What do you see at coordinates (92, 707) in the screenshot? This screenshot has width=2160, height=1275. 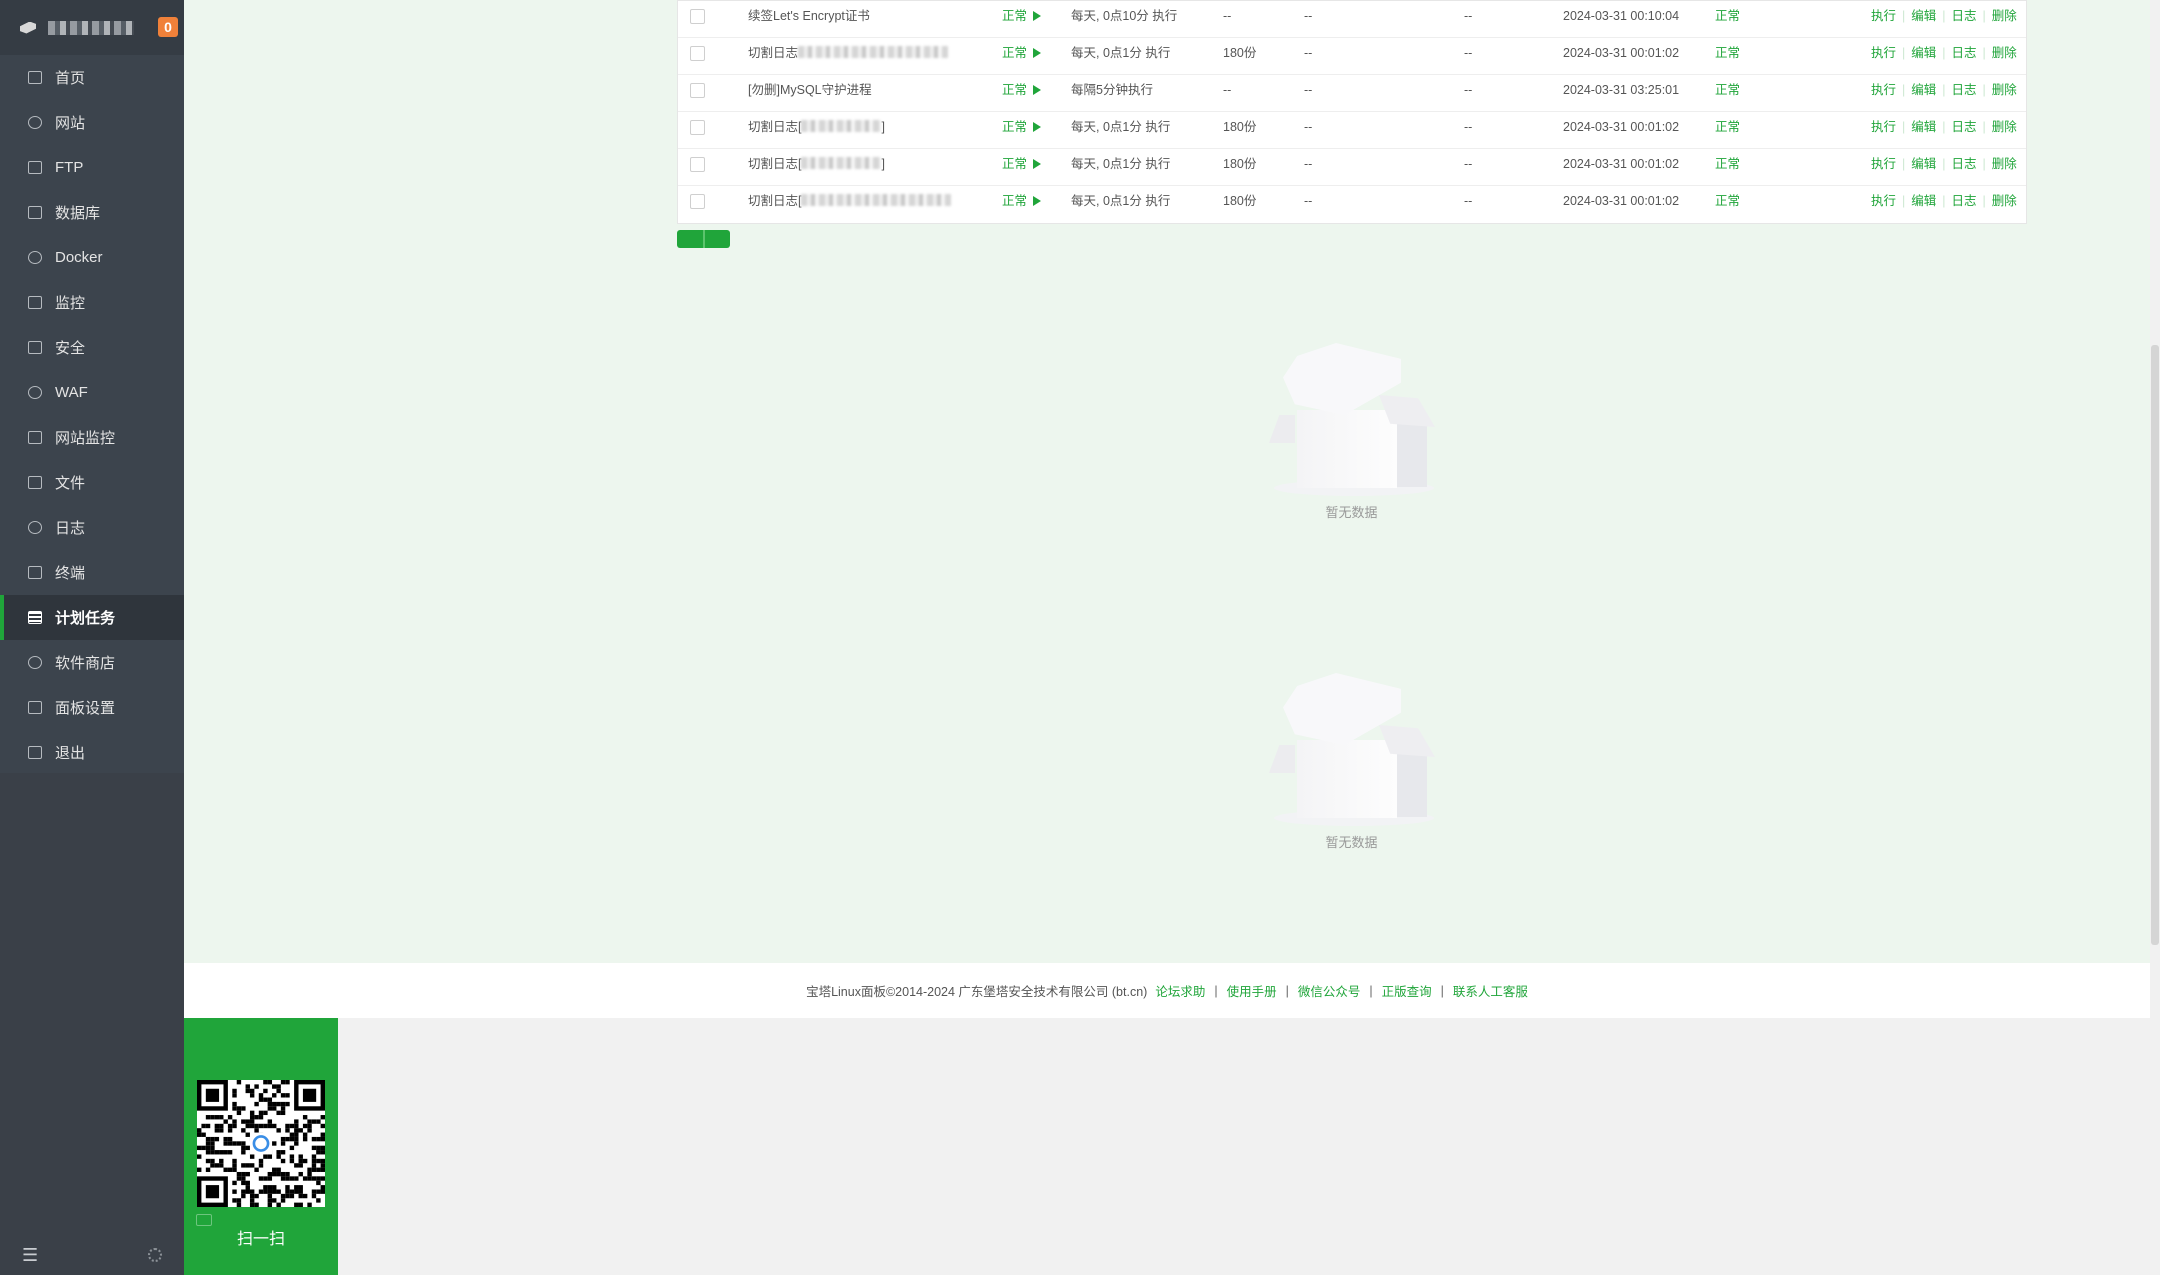 I see `sidebar-item-14: 面板设置` at bounding box center [92, 707].